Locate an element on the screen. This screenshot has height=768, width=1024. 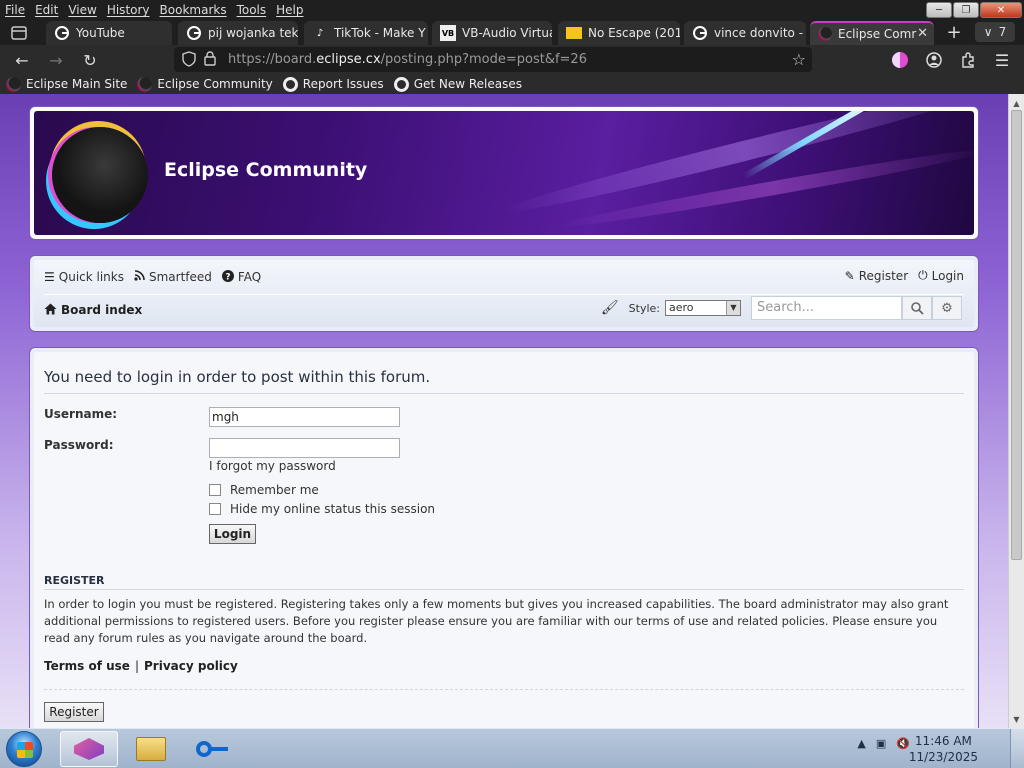
tab-count: 7 is located at coordinates (1002, 32).